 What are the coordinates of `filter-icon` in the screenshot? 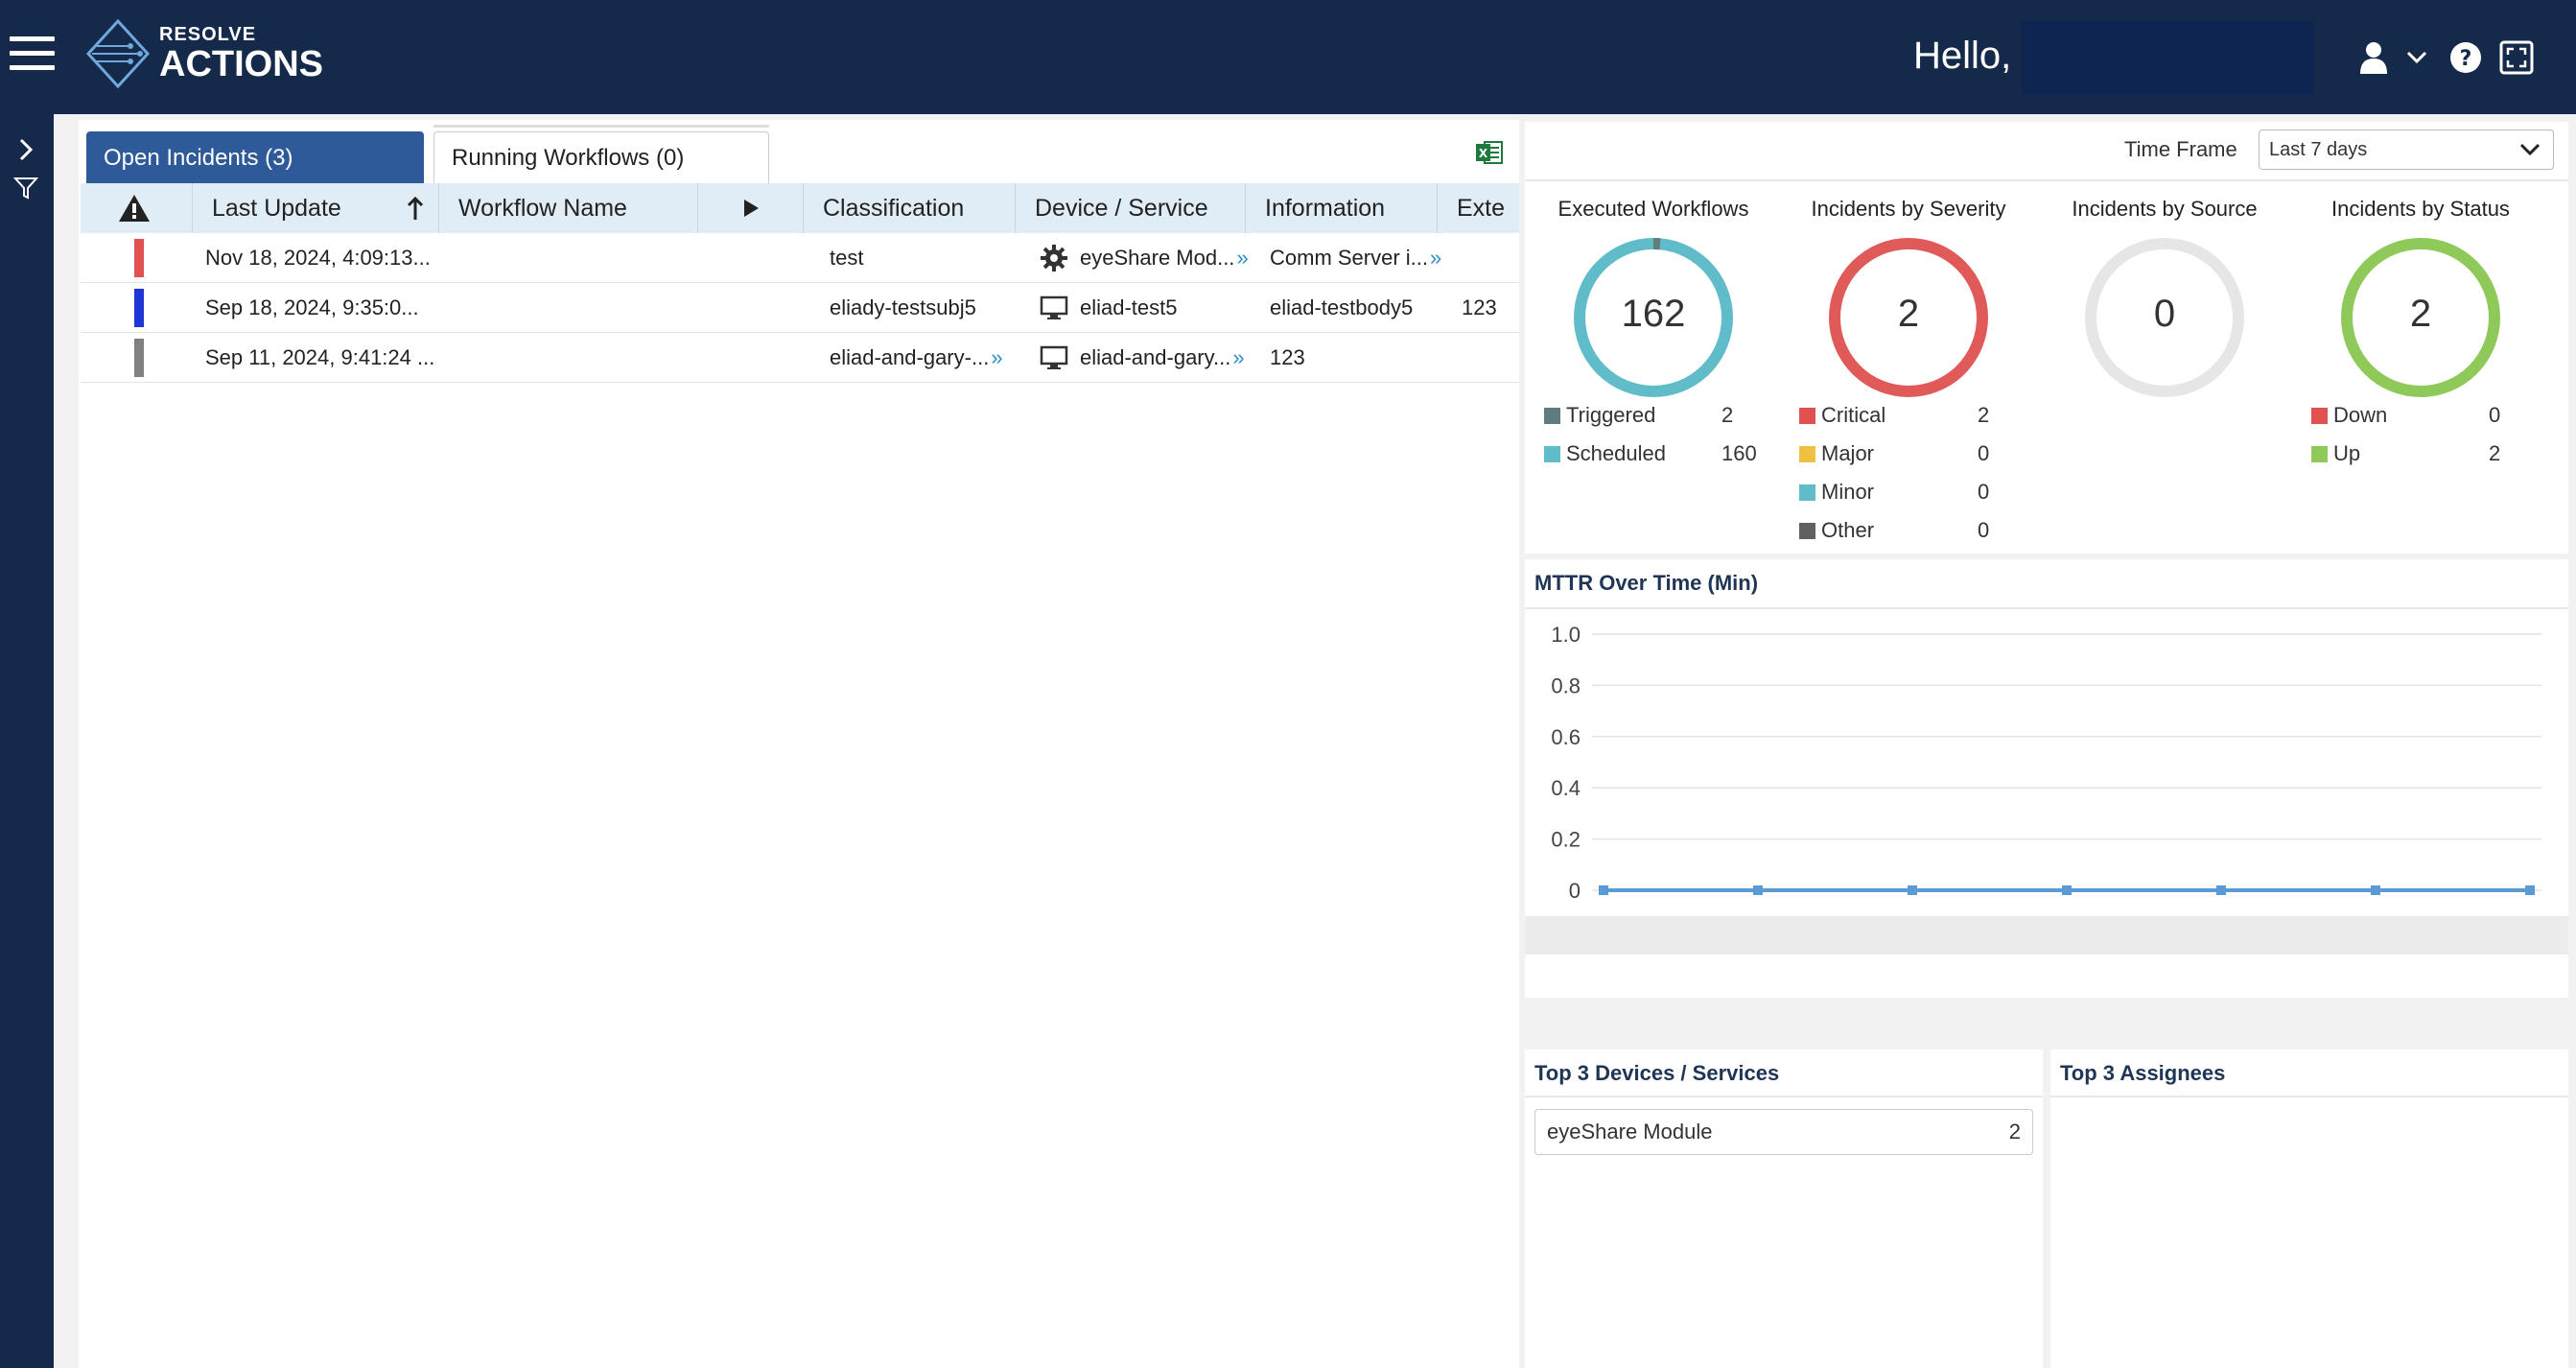 It's located at (26, 188).